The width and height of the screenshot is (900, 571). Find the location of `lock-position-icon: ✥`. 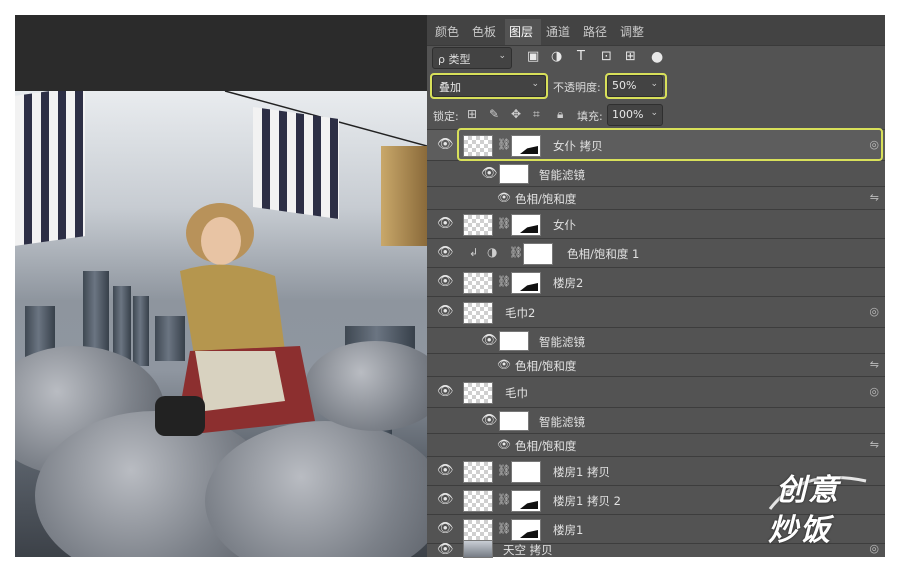

lock-position-icon: ✥ is located at coordinates (516, 114).